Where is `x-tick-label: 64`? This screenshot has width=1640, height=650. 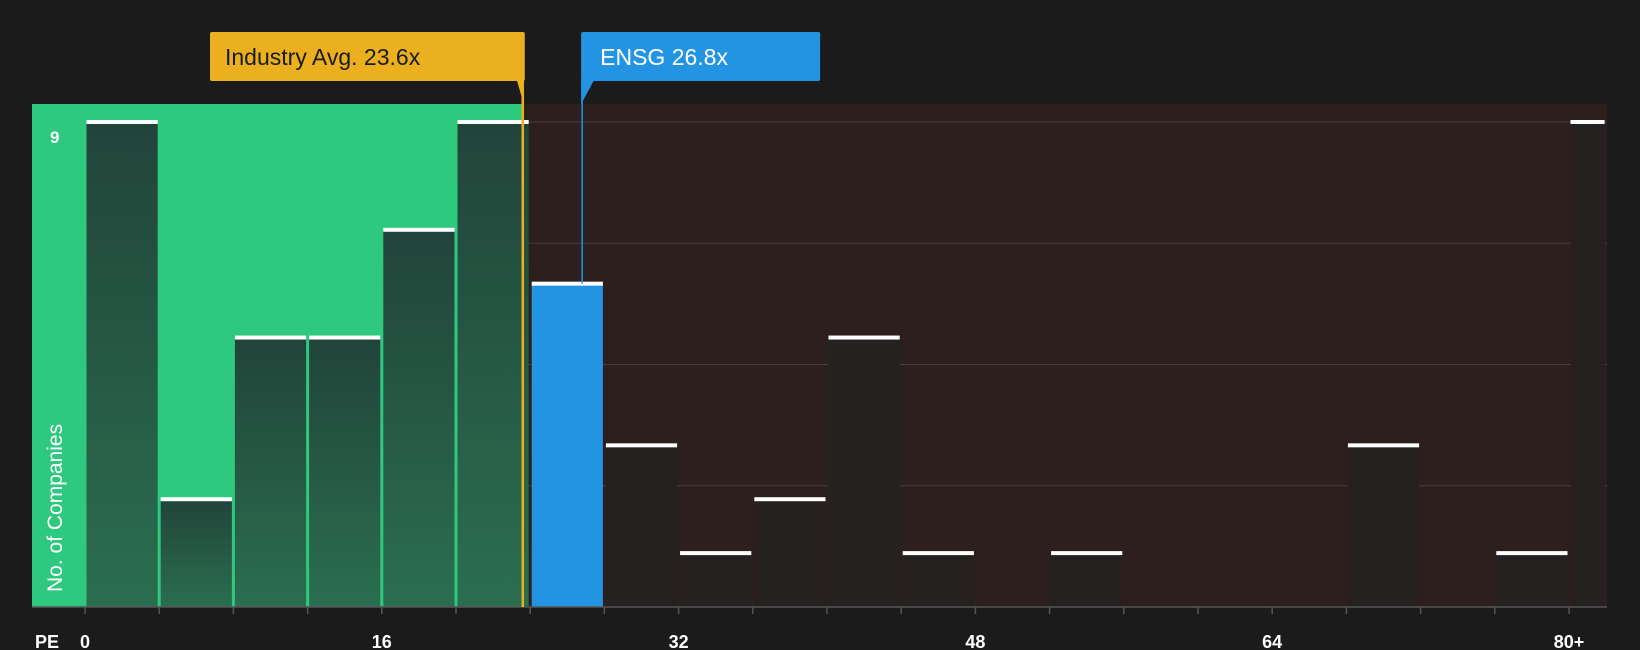 x-tick-label: 64 is located at coordinates (1272, 641).